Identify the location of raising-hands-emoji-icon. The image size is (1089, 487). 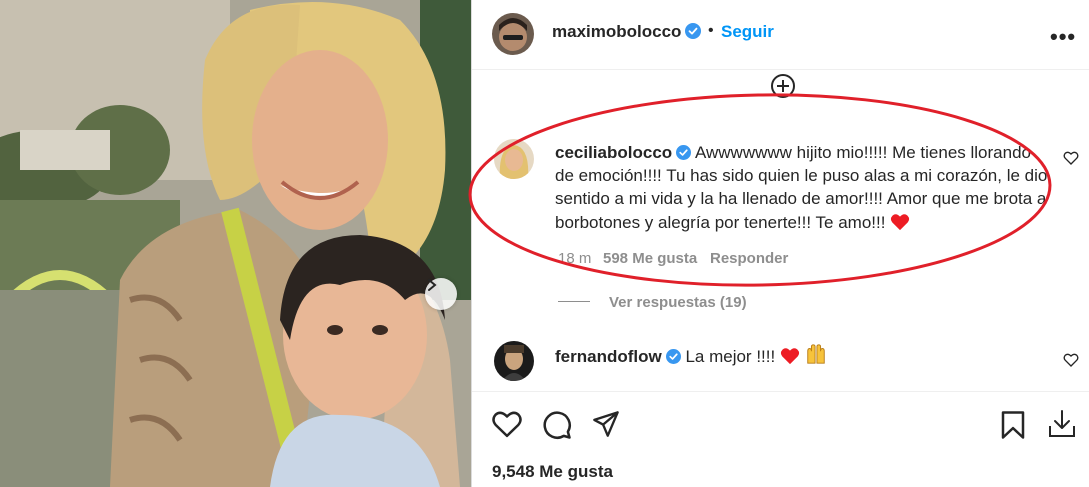
(815, 354).